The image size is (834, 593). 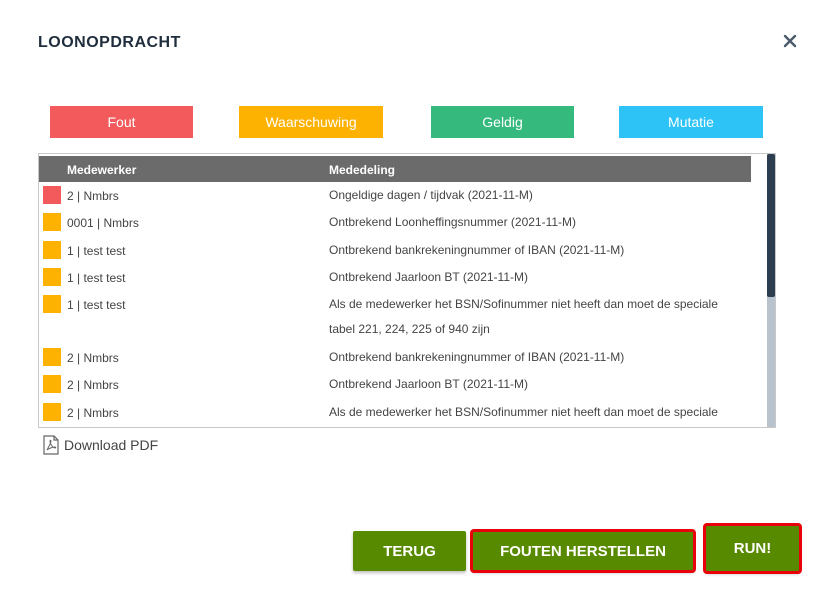 What do you see at coordinates (362, 170) in the screenshot?
I see `header-mededeling: Mededeling` at bounding box center [362, 170].